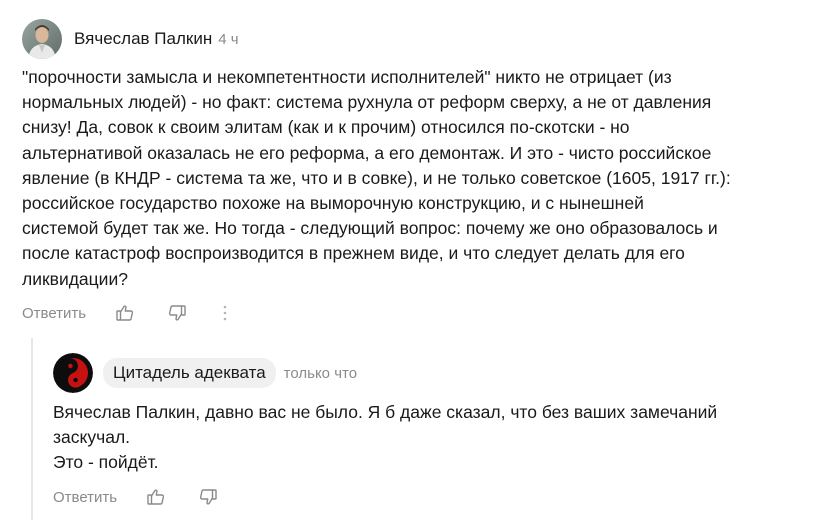 The image size is (838, 520). I want to click on more-vertical-icon, so click(225, 313).